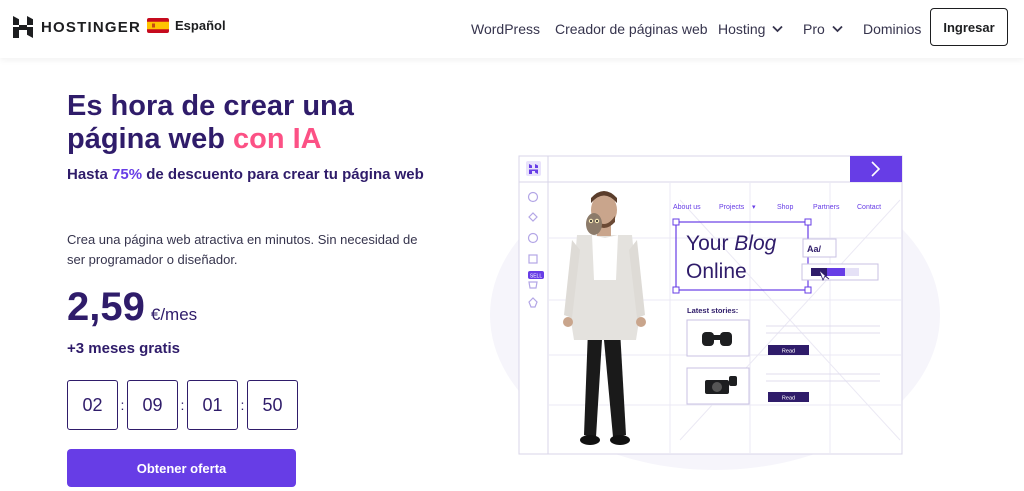 This screenshot has height=491, width=1024. What do you see at coordinates (152, 405) in the screenshot?
I see `countdown-hours: 09` at bounding box center [152, 405].